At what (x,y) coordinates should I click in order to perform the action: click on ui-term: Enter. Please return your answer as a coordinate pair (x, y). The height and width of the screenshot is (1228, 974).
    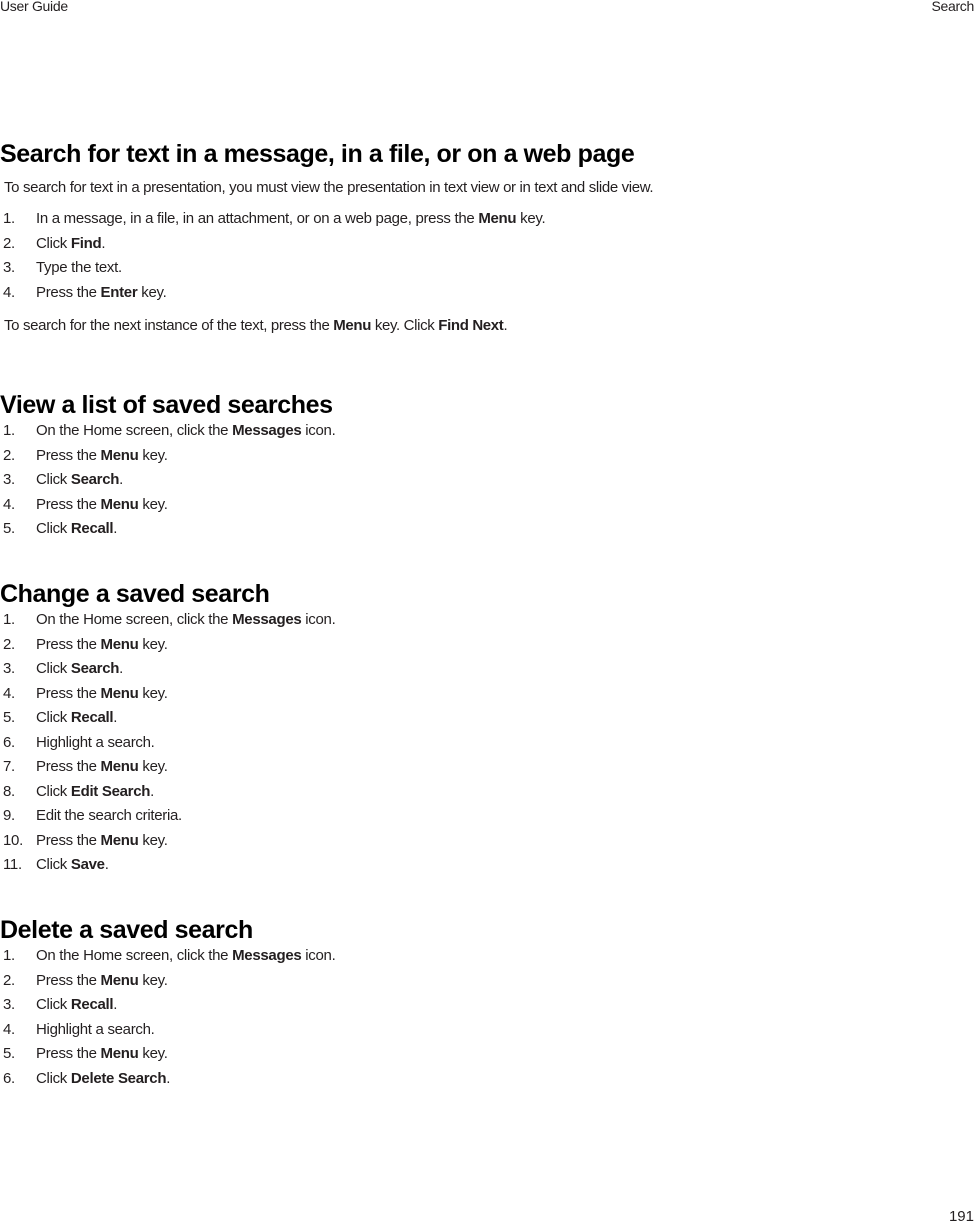
    Looking at the image, I should click on (119, 292).